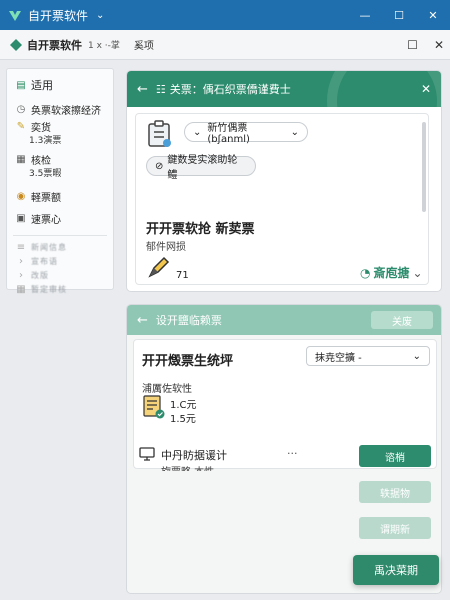 This screenshot has width=450, height=600. I want to click on invoice-card-title: 关票：偊石织票僑谨費士, so click(230, 89).